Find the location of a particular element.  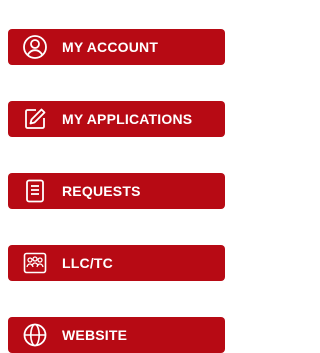

edit-square-icon is located at coordinates (35, 119).